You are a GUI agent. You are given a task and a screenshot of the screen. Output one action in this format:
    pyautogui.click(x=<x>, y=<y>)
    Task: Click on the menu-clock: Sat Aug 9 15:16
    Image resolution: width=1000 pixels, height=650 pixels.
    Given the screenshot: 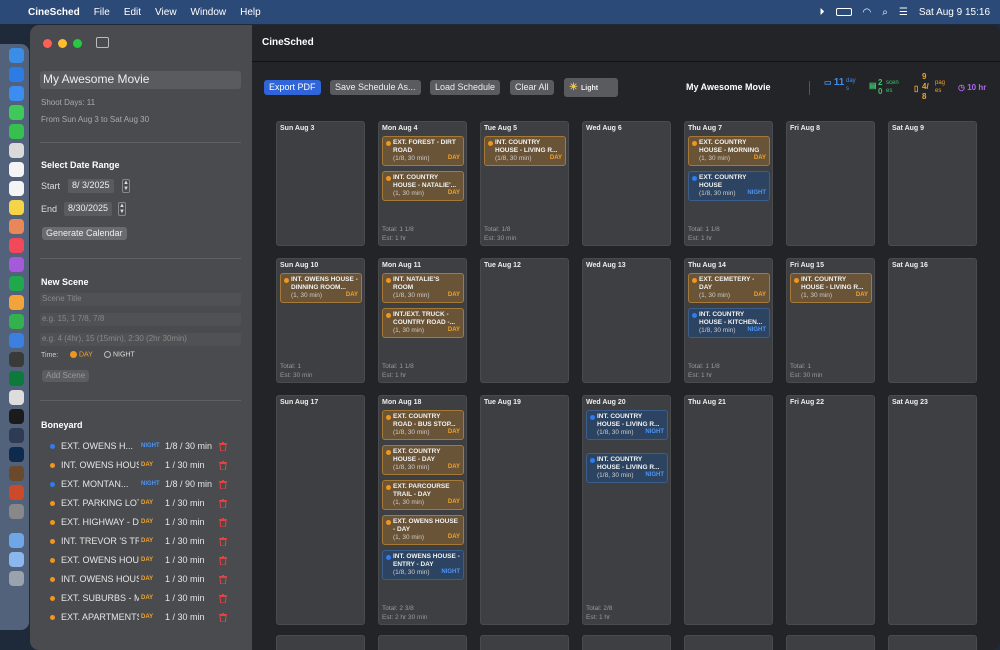 What is the action you would take?
    pyautogui.click(x=954, y=12)
    